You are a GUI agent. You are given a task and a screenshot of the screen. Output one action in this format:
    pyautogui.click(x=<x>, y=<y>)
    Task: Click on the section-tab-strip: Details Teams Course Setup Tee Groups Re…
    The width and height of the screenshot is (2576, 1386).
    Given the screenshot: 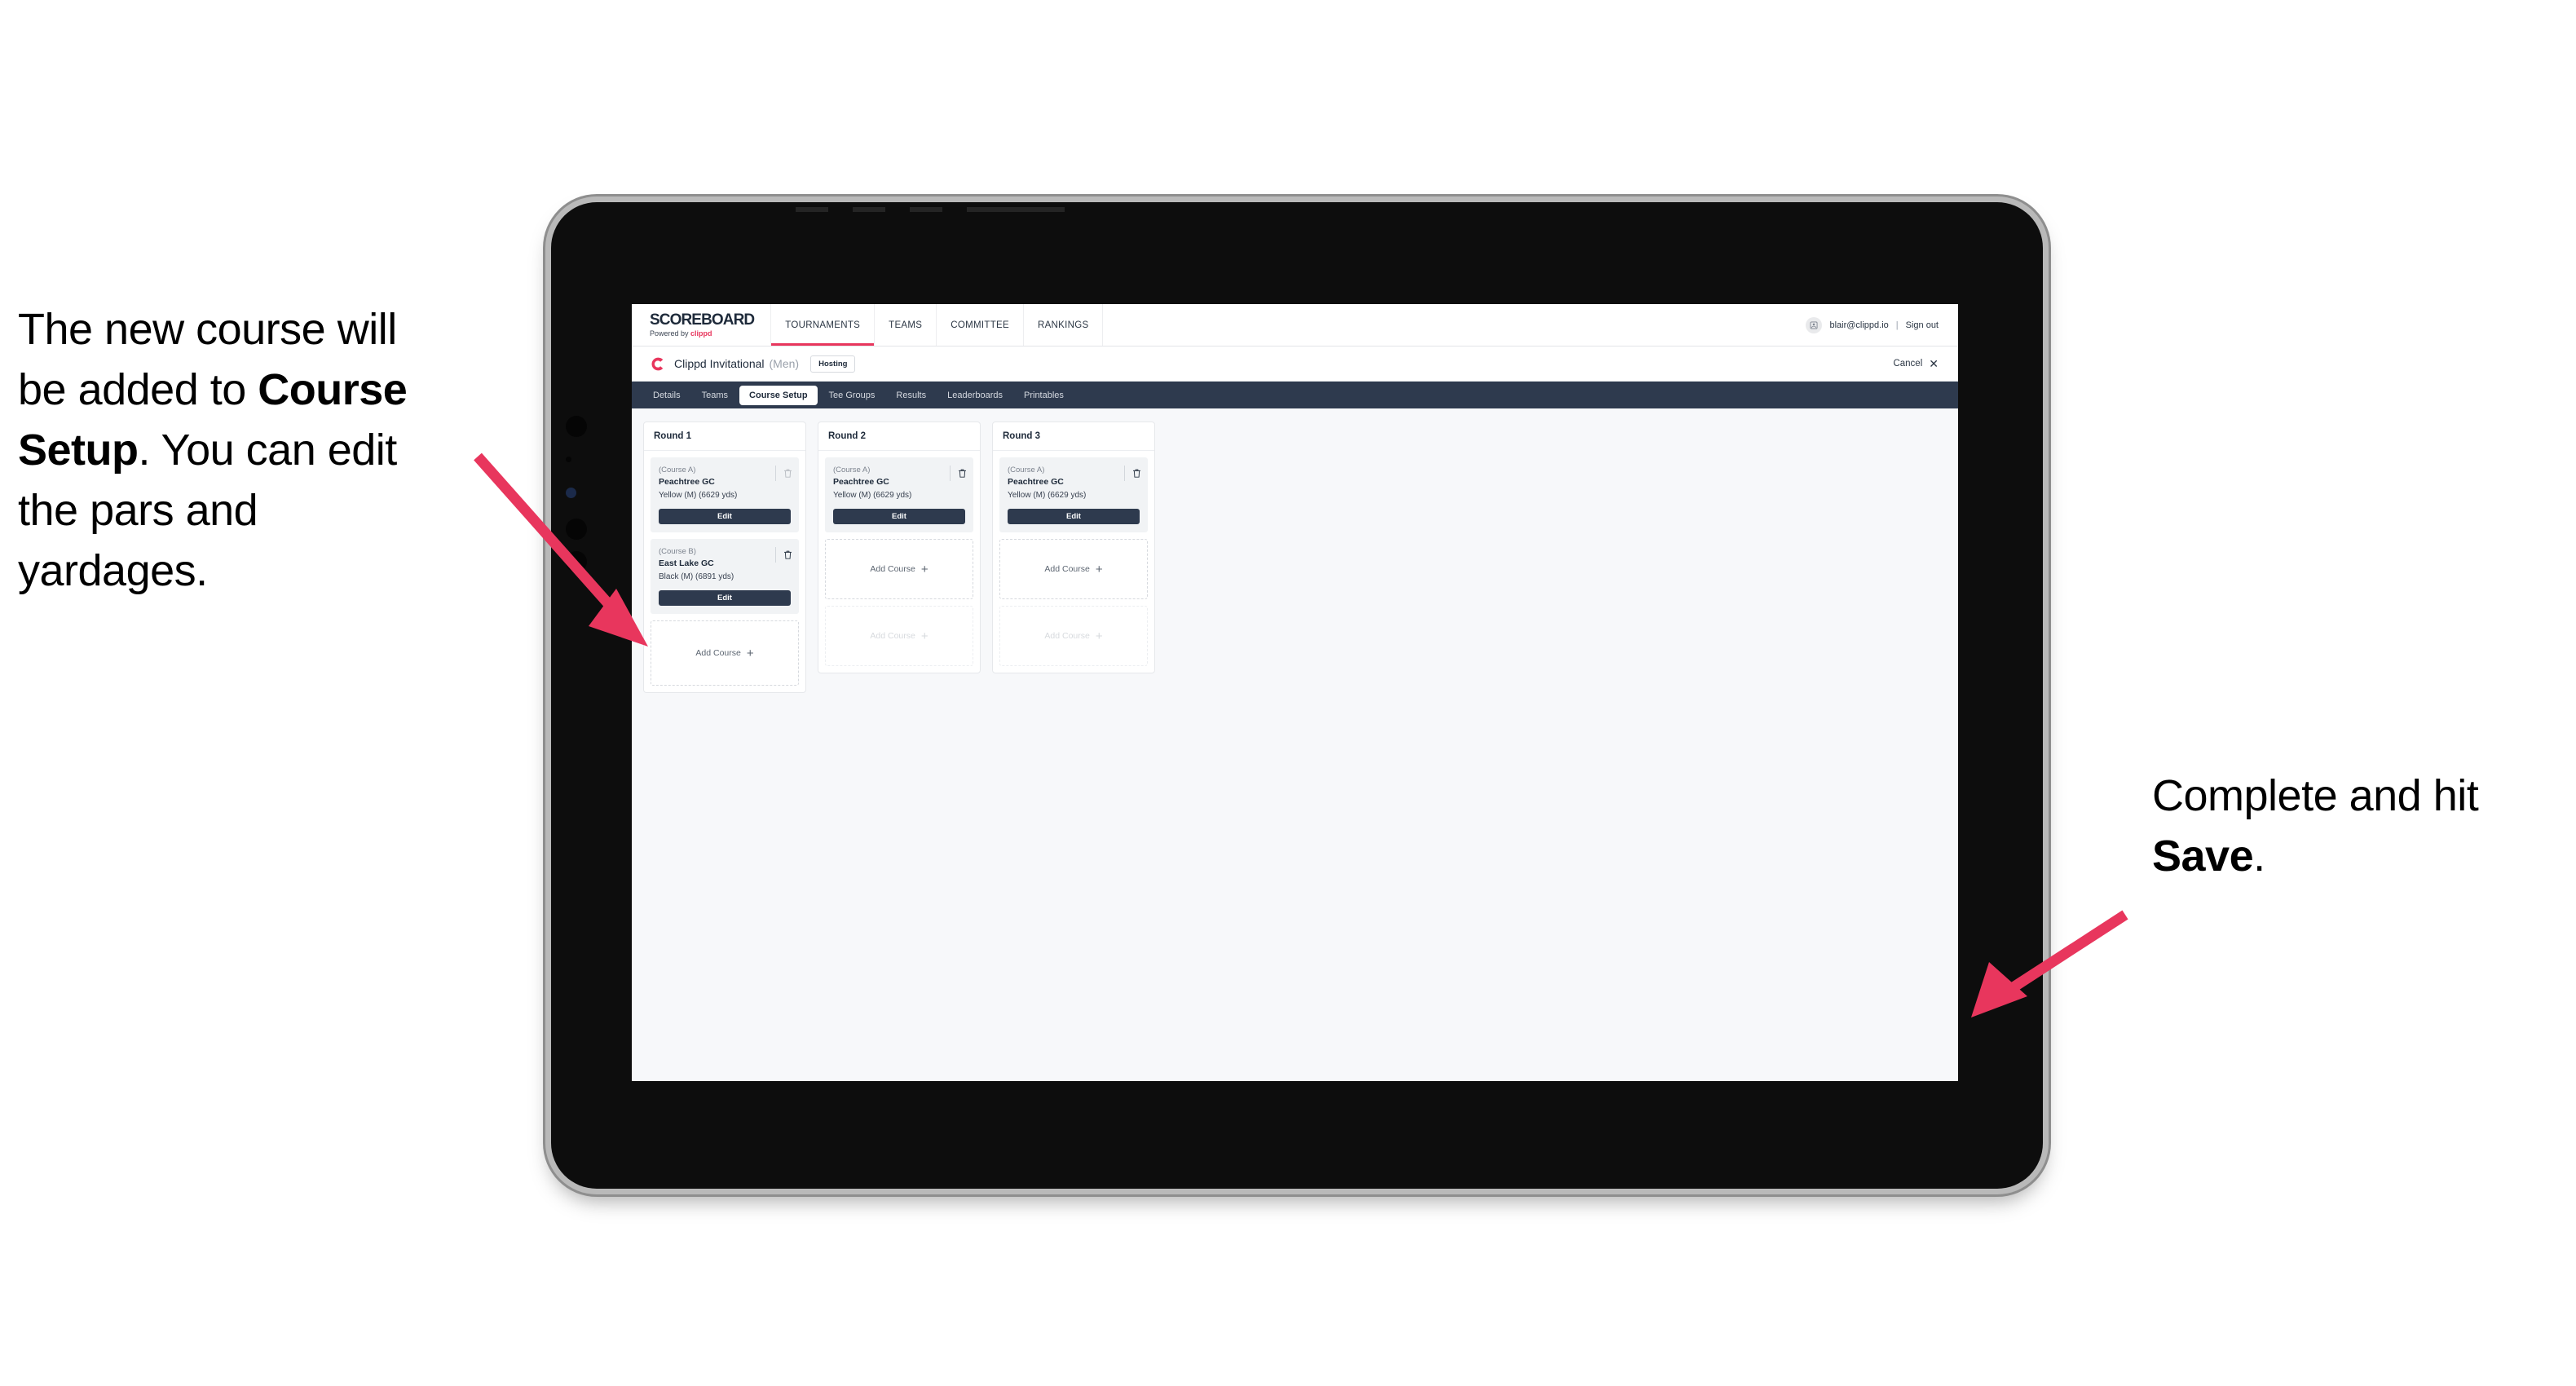 What is the action you would take?
    pyautogui.click(x=1295, y=395)
    